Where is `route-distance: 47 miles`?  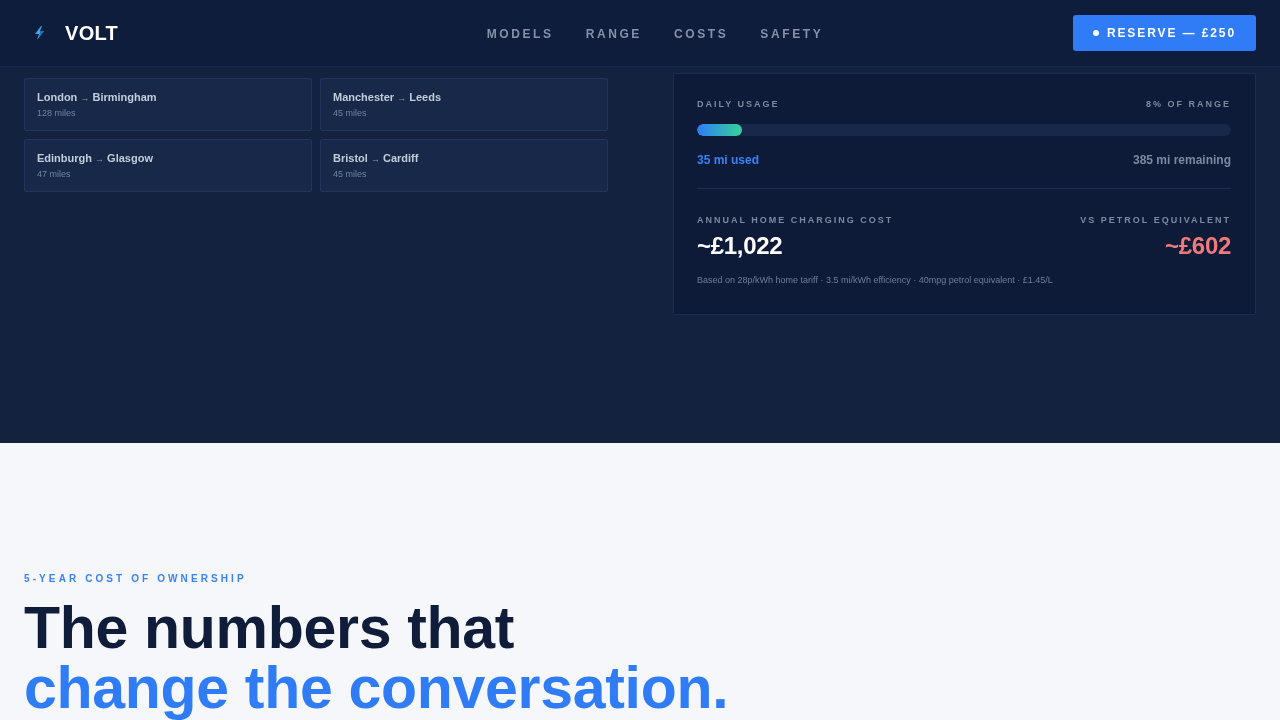
route-distance: 47 miles is located at coordinates (54, 174).